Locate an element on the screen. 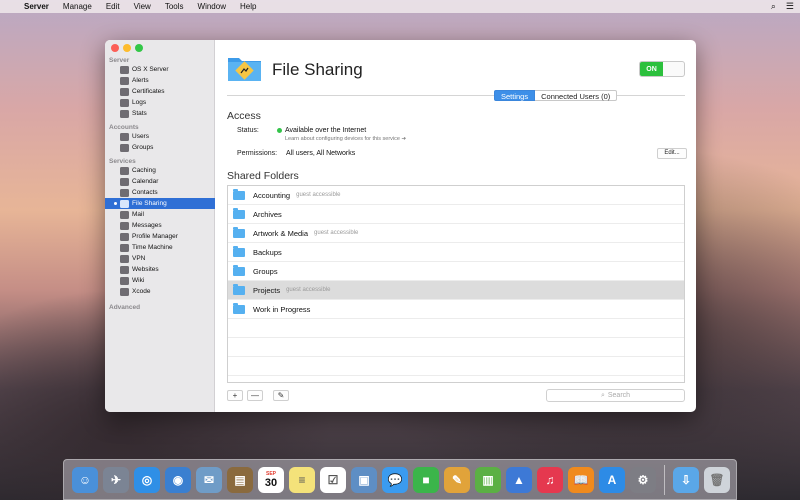 Image resolution: width=800 pixels, height=500 pixels. search-icon: ⌕ is located at coordinates (602, 395).